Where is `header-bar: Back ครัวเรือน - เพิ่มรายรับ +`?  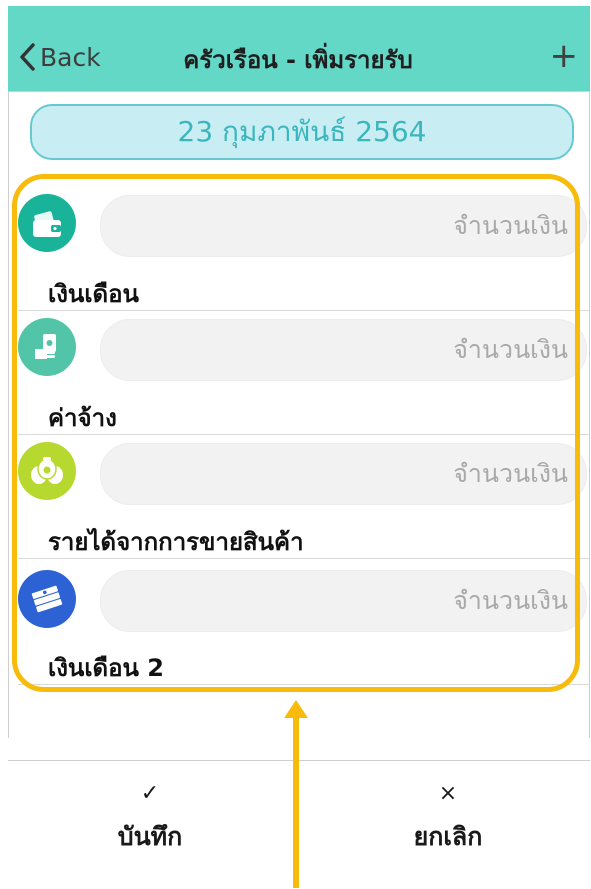
header-bar: Back ครัวเรือน - เพิ่มรายรับ + is located at coordinates (299, 49).